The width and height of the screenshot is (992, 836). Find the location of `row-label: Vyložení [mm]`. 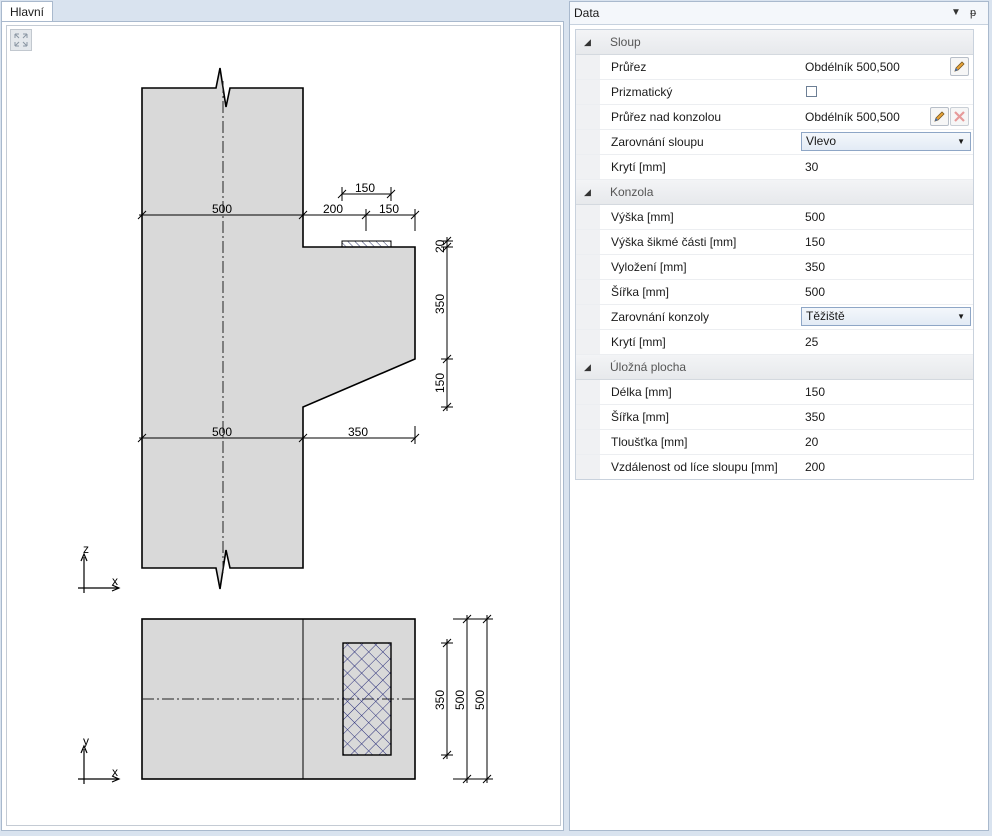

row-label: Vyložení [mm] is located at coordinates (649, 267).